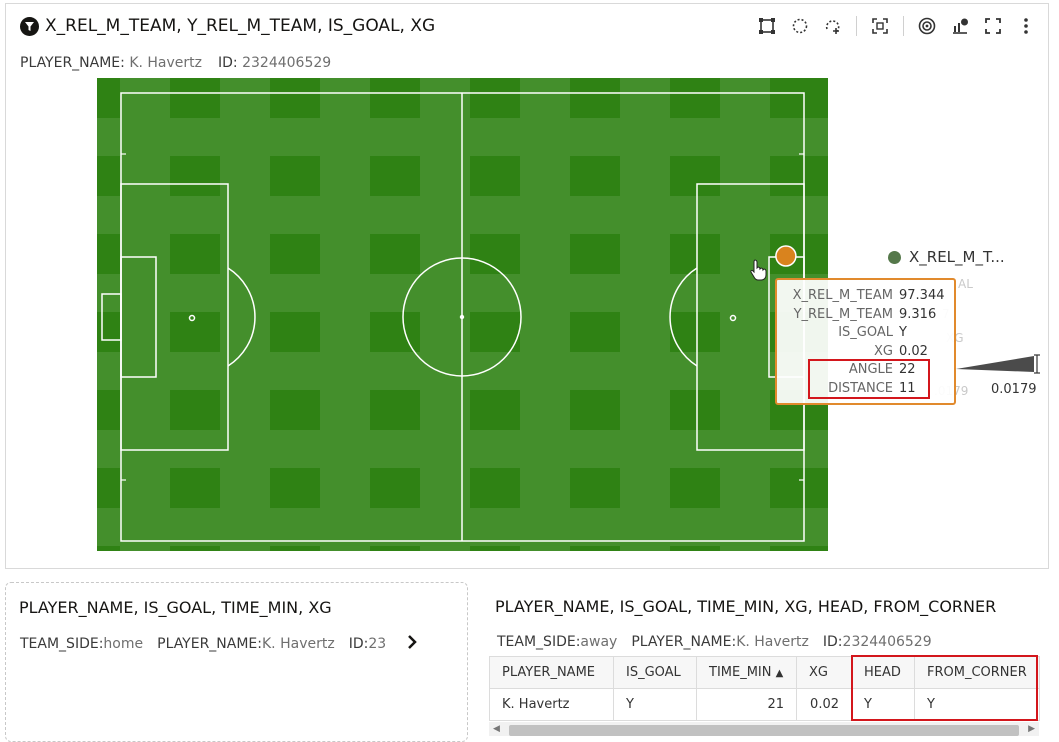  What do you see at coordinates (29, 26) in the screenshot?
I see `filter-icon` at bounding box center [29, 26].